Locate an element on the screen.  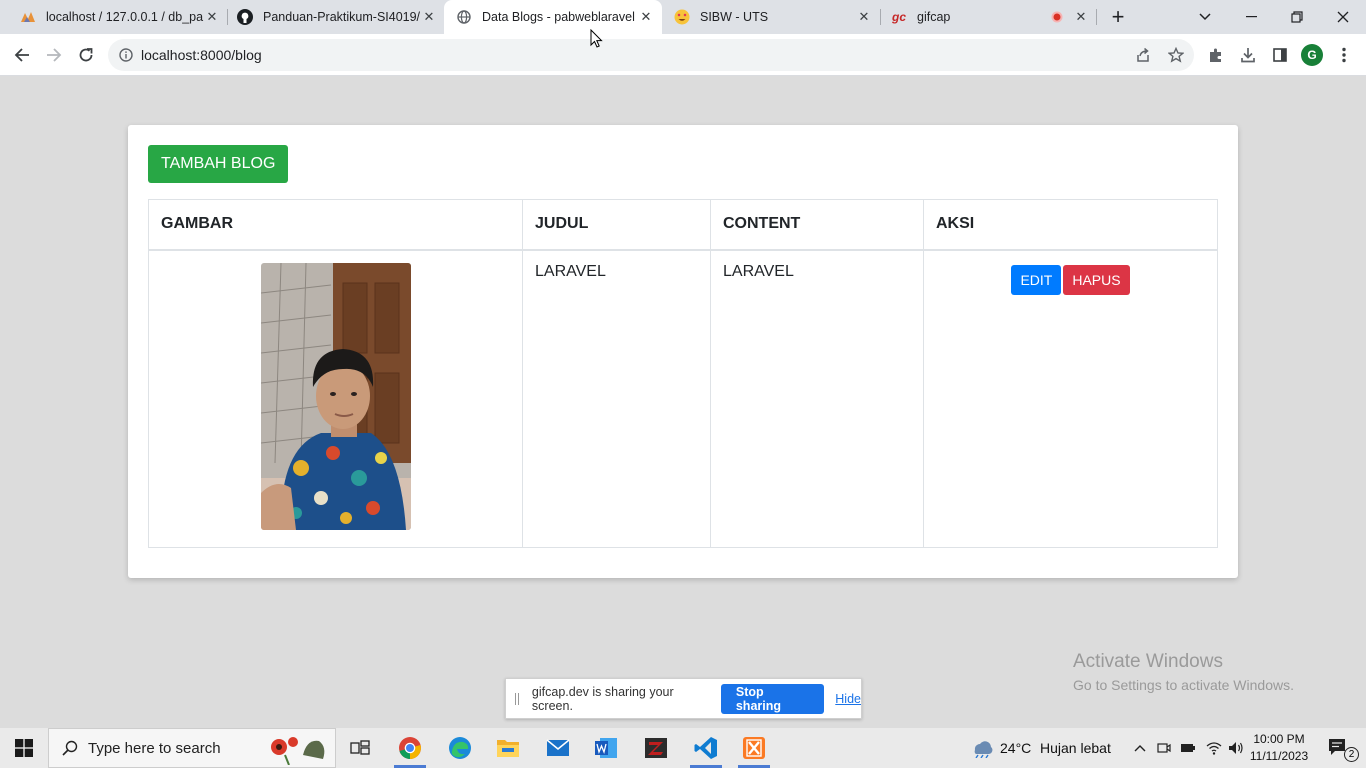
table-header-row: GAMBAR JUDUL CONTENT AKSI is located at coordinates (683, 225).